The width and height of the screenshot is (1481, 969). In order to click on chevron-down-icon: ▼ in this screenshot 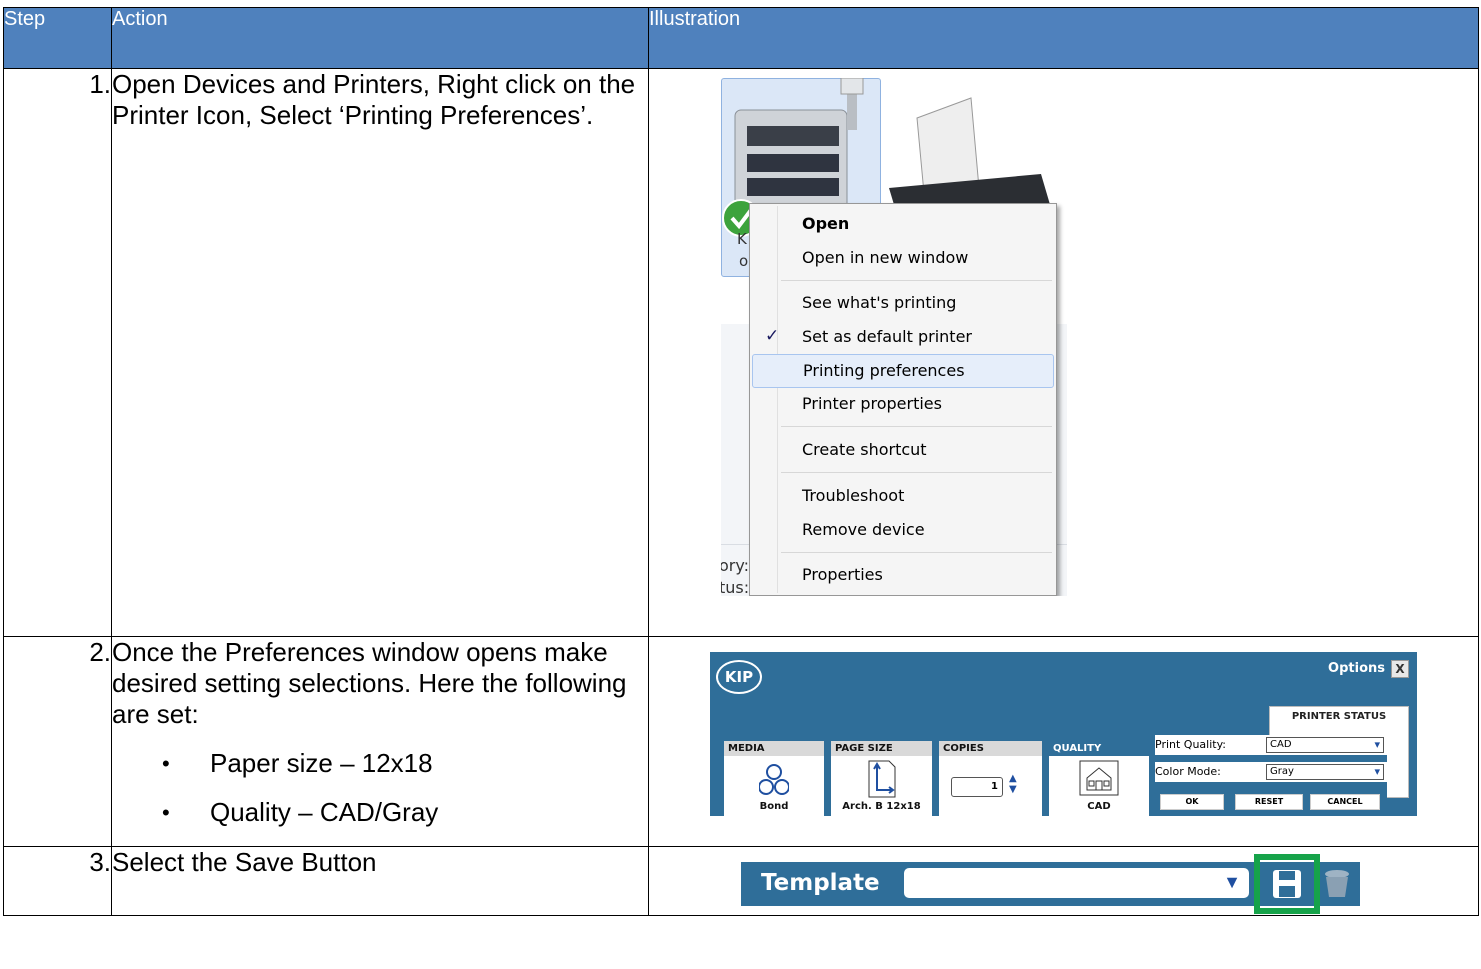, I will do `click(1232, 882)`.